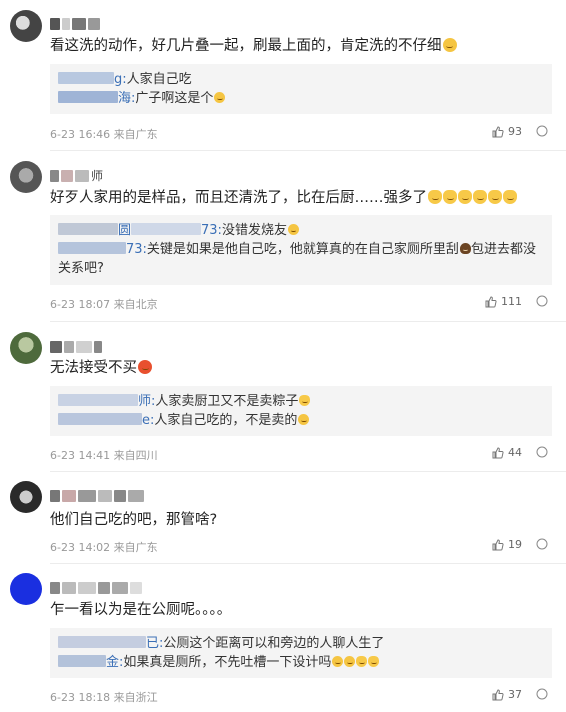 The image size is (566, 712). I want to click on reply-user: 金:, so click(114, 662).